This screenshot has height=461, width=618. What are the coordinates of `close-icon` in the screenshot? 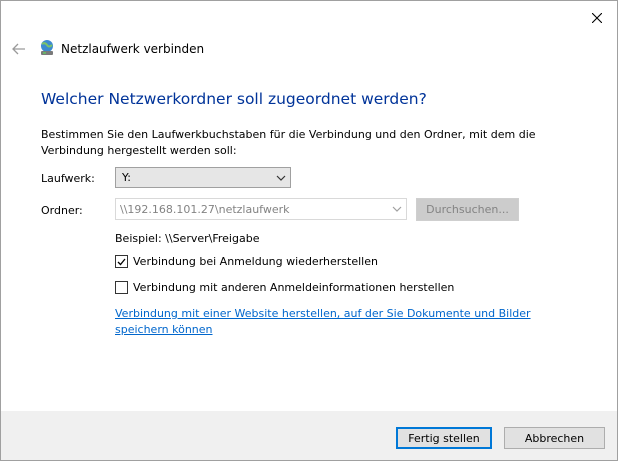 It's located at (597, 18).